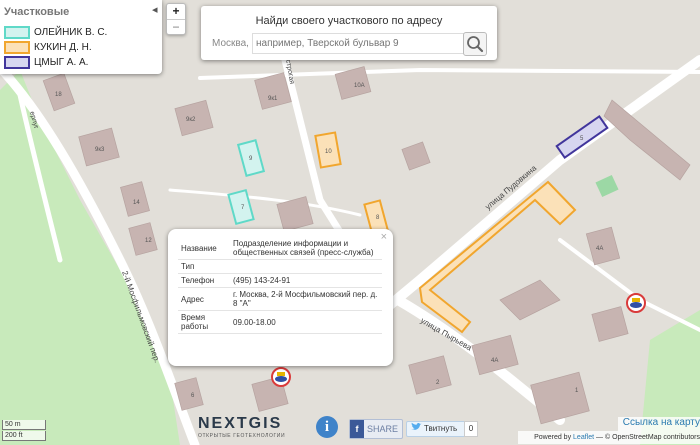 The height and width of the screenshot is (445, 700). I want to click on row-key: Время работы, so click(204, 322).